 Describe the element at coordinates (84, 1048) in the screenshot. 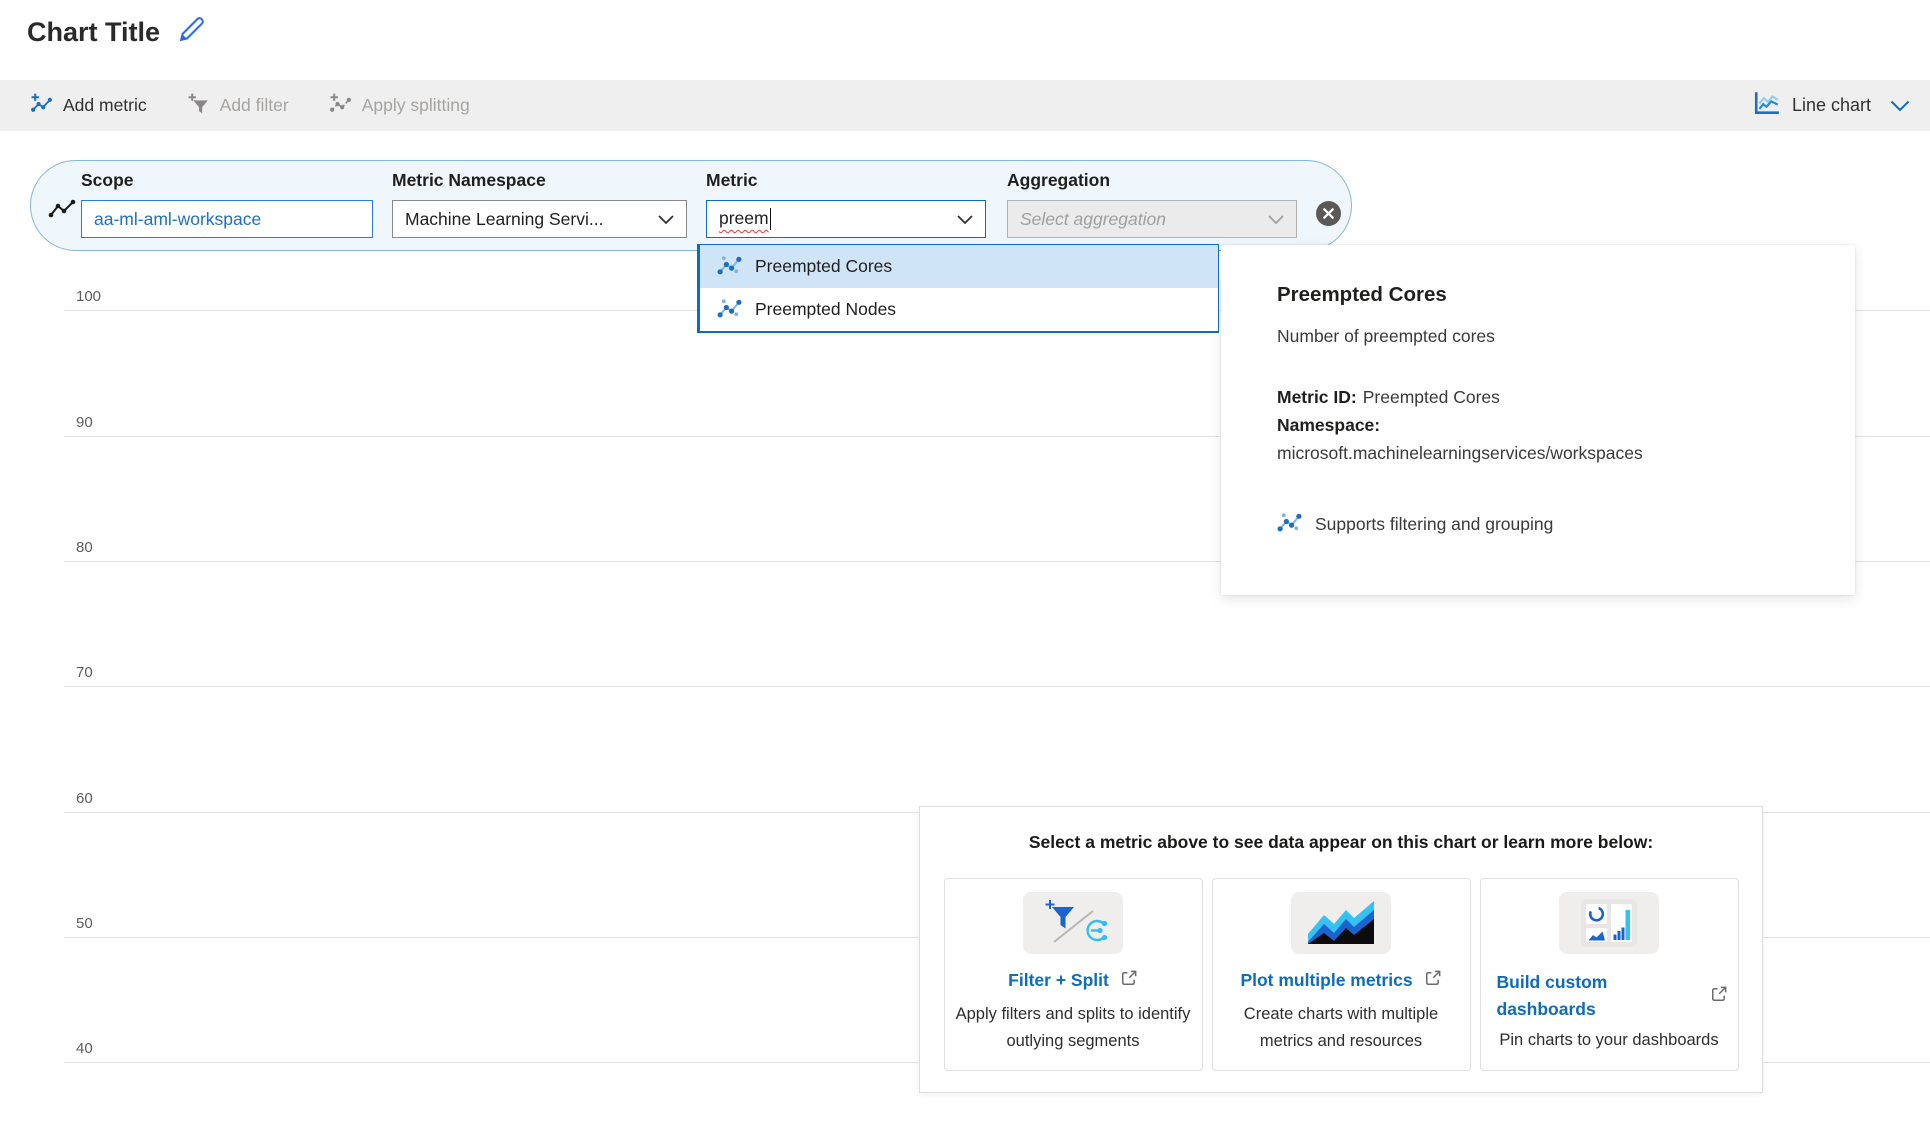

I see `y-axis-tick: 40` at that location.